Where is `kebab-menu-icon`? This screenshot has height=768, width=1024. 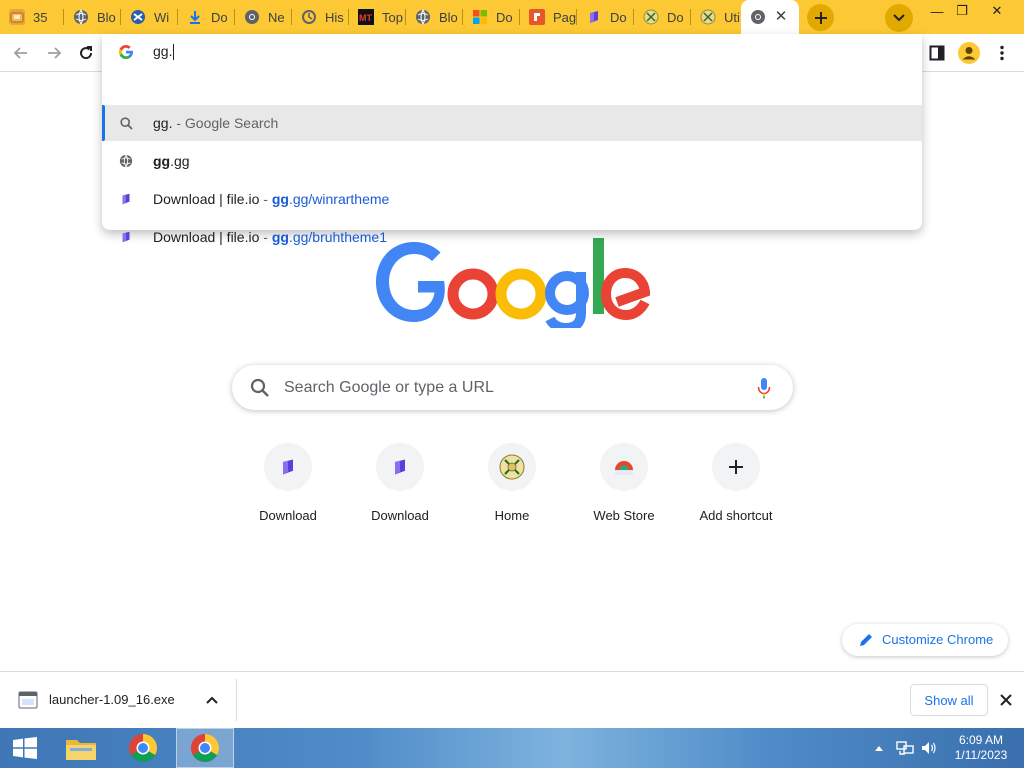 kebab-menu-icon is located at coordinates (1002, 53).